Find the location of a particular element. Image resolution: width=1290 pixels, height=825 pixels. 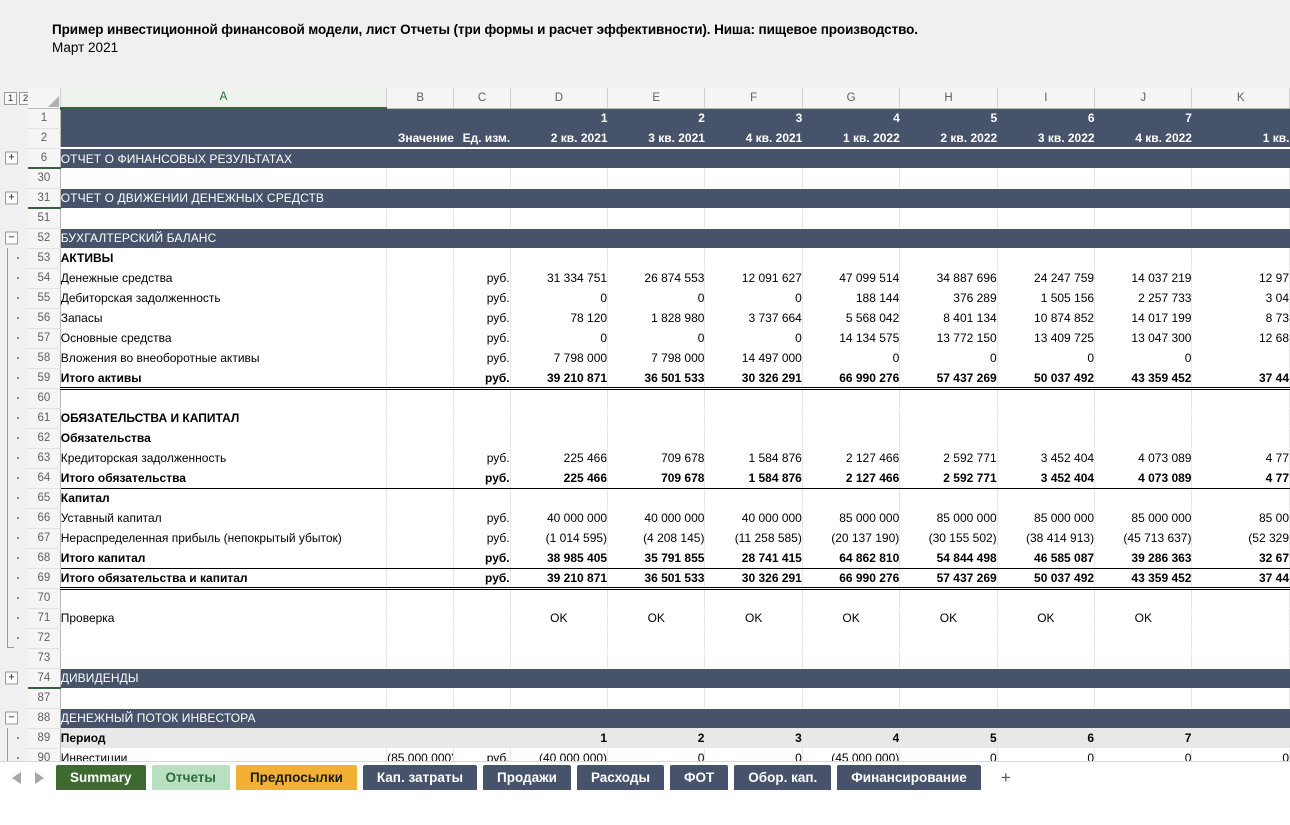

data-cell: 64 862 810 is located at coordinates (851, 558).